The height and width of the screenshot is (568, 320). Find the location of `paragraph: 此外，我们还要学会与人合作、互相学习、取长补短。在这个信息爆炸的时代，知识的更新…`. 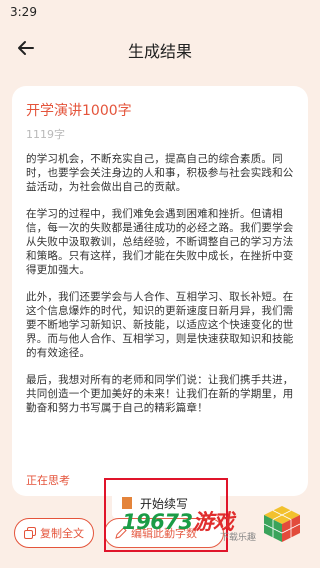

paragraph: 此外，我们还要学会与人合作、互相学习、取长补短。在这个信息爆炸的时代，知识的更新… is located at coordinates (160, 325).